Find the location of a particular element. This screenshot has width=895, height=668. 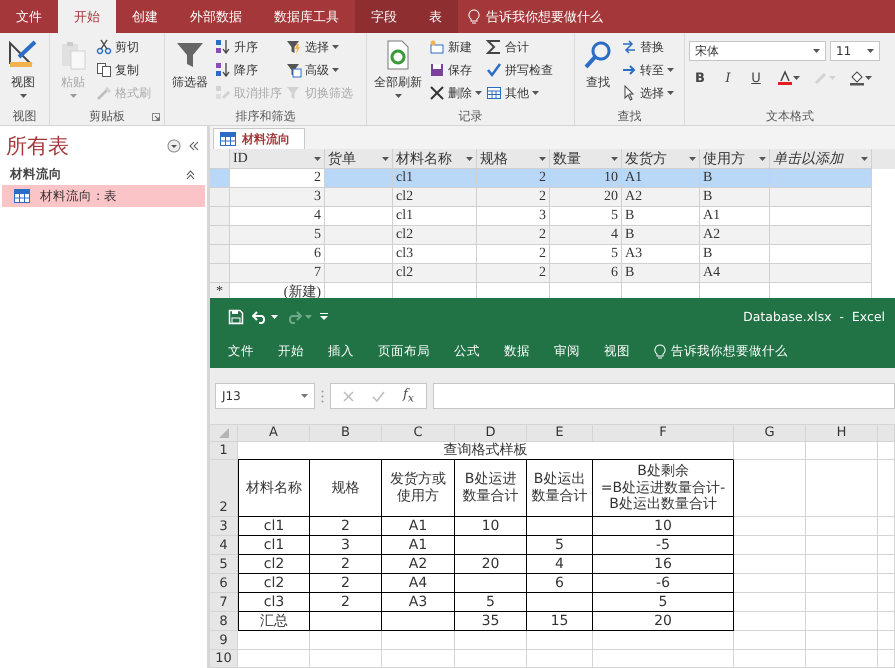

font-dropdown: 宋体 is located at coordinates (757, 51).